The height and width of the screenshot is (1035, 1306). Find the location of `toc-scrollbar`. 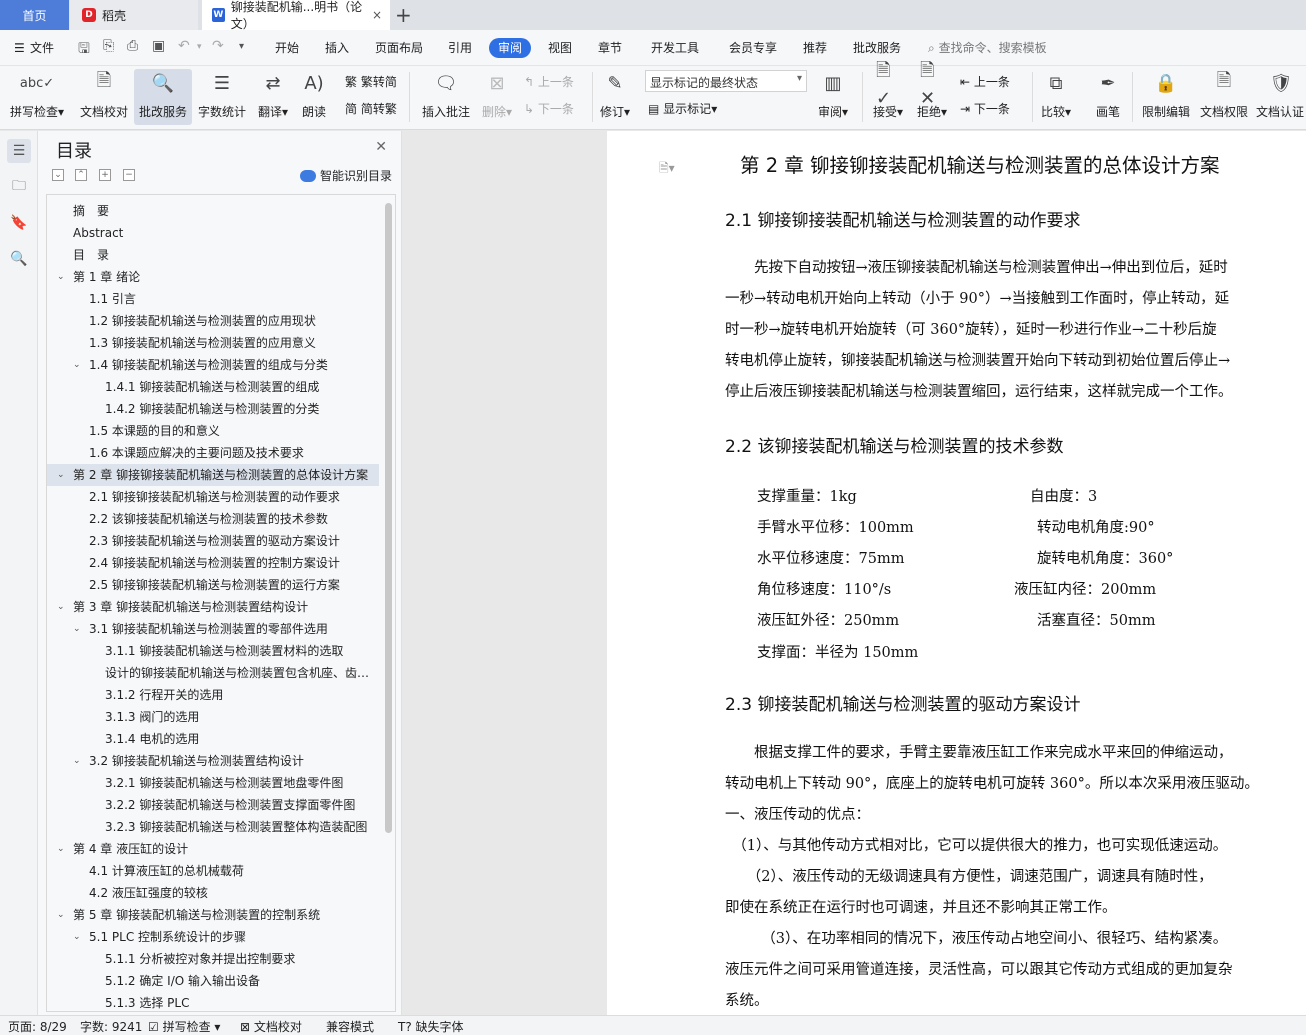

toc-scrollbar is located at coordinates (388, 518).